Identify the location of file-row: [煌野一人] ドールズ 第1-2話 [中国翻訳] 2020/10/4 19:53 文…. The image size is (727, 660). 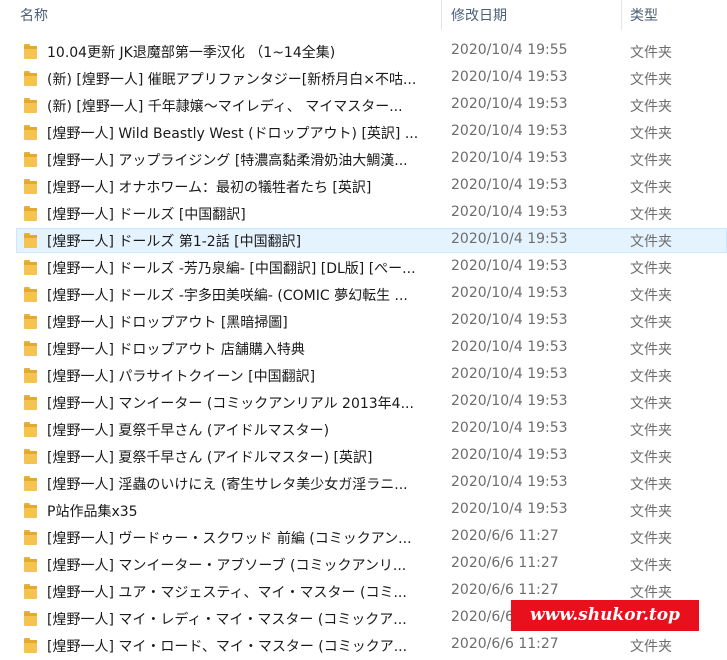
(363, 240).